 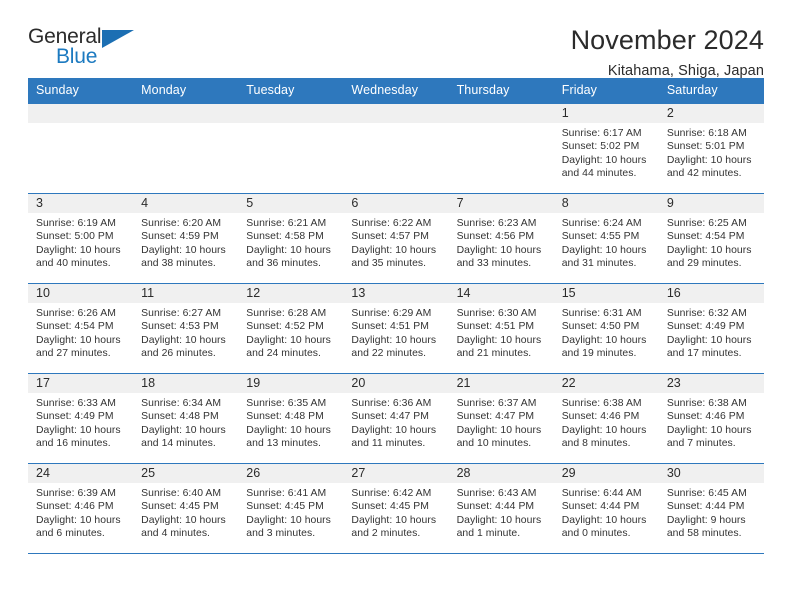 What do you see at coordinates (601, 493) in the screenshot?
I see `sunrise-time: Sunrise: 6:44 AM` at bounding box center [601, 493].